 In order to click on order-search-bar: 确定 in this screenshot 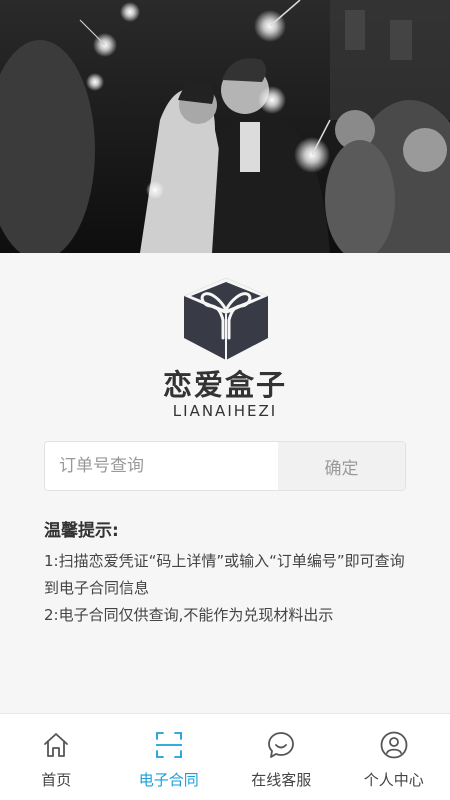, I will do `click(225, 466)`.